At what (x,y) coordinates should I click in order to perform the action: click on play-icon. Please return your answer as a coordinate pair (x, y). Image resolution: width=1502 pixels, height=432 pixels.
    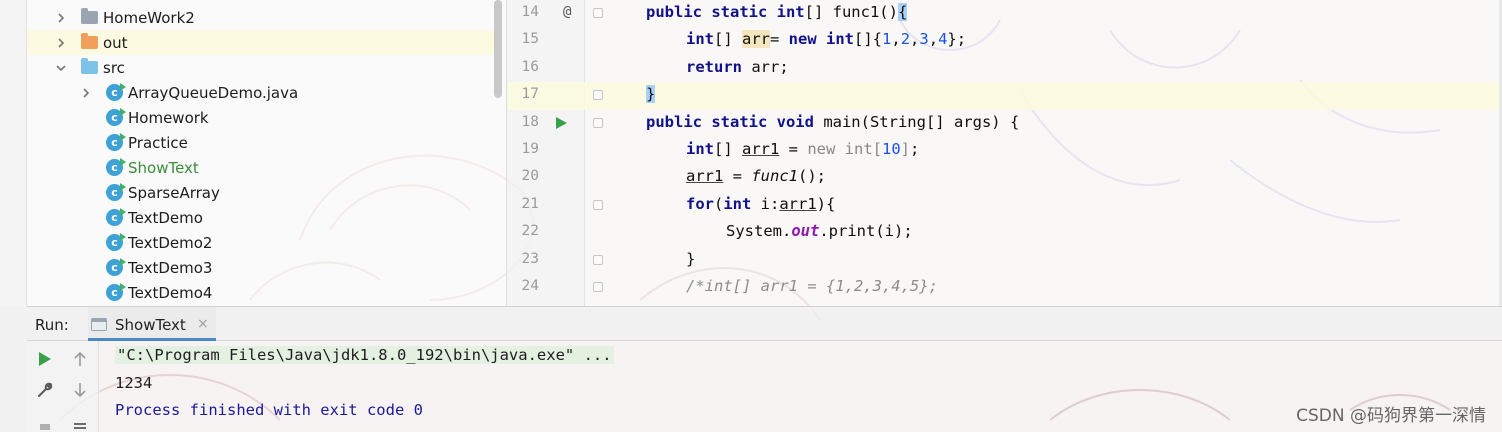
    Looking at the image, I should click on (45, 359).